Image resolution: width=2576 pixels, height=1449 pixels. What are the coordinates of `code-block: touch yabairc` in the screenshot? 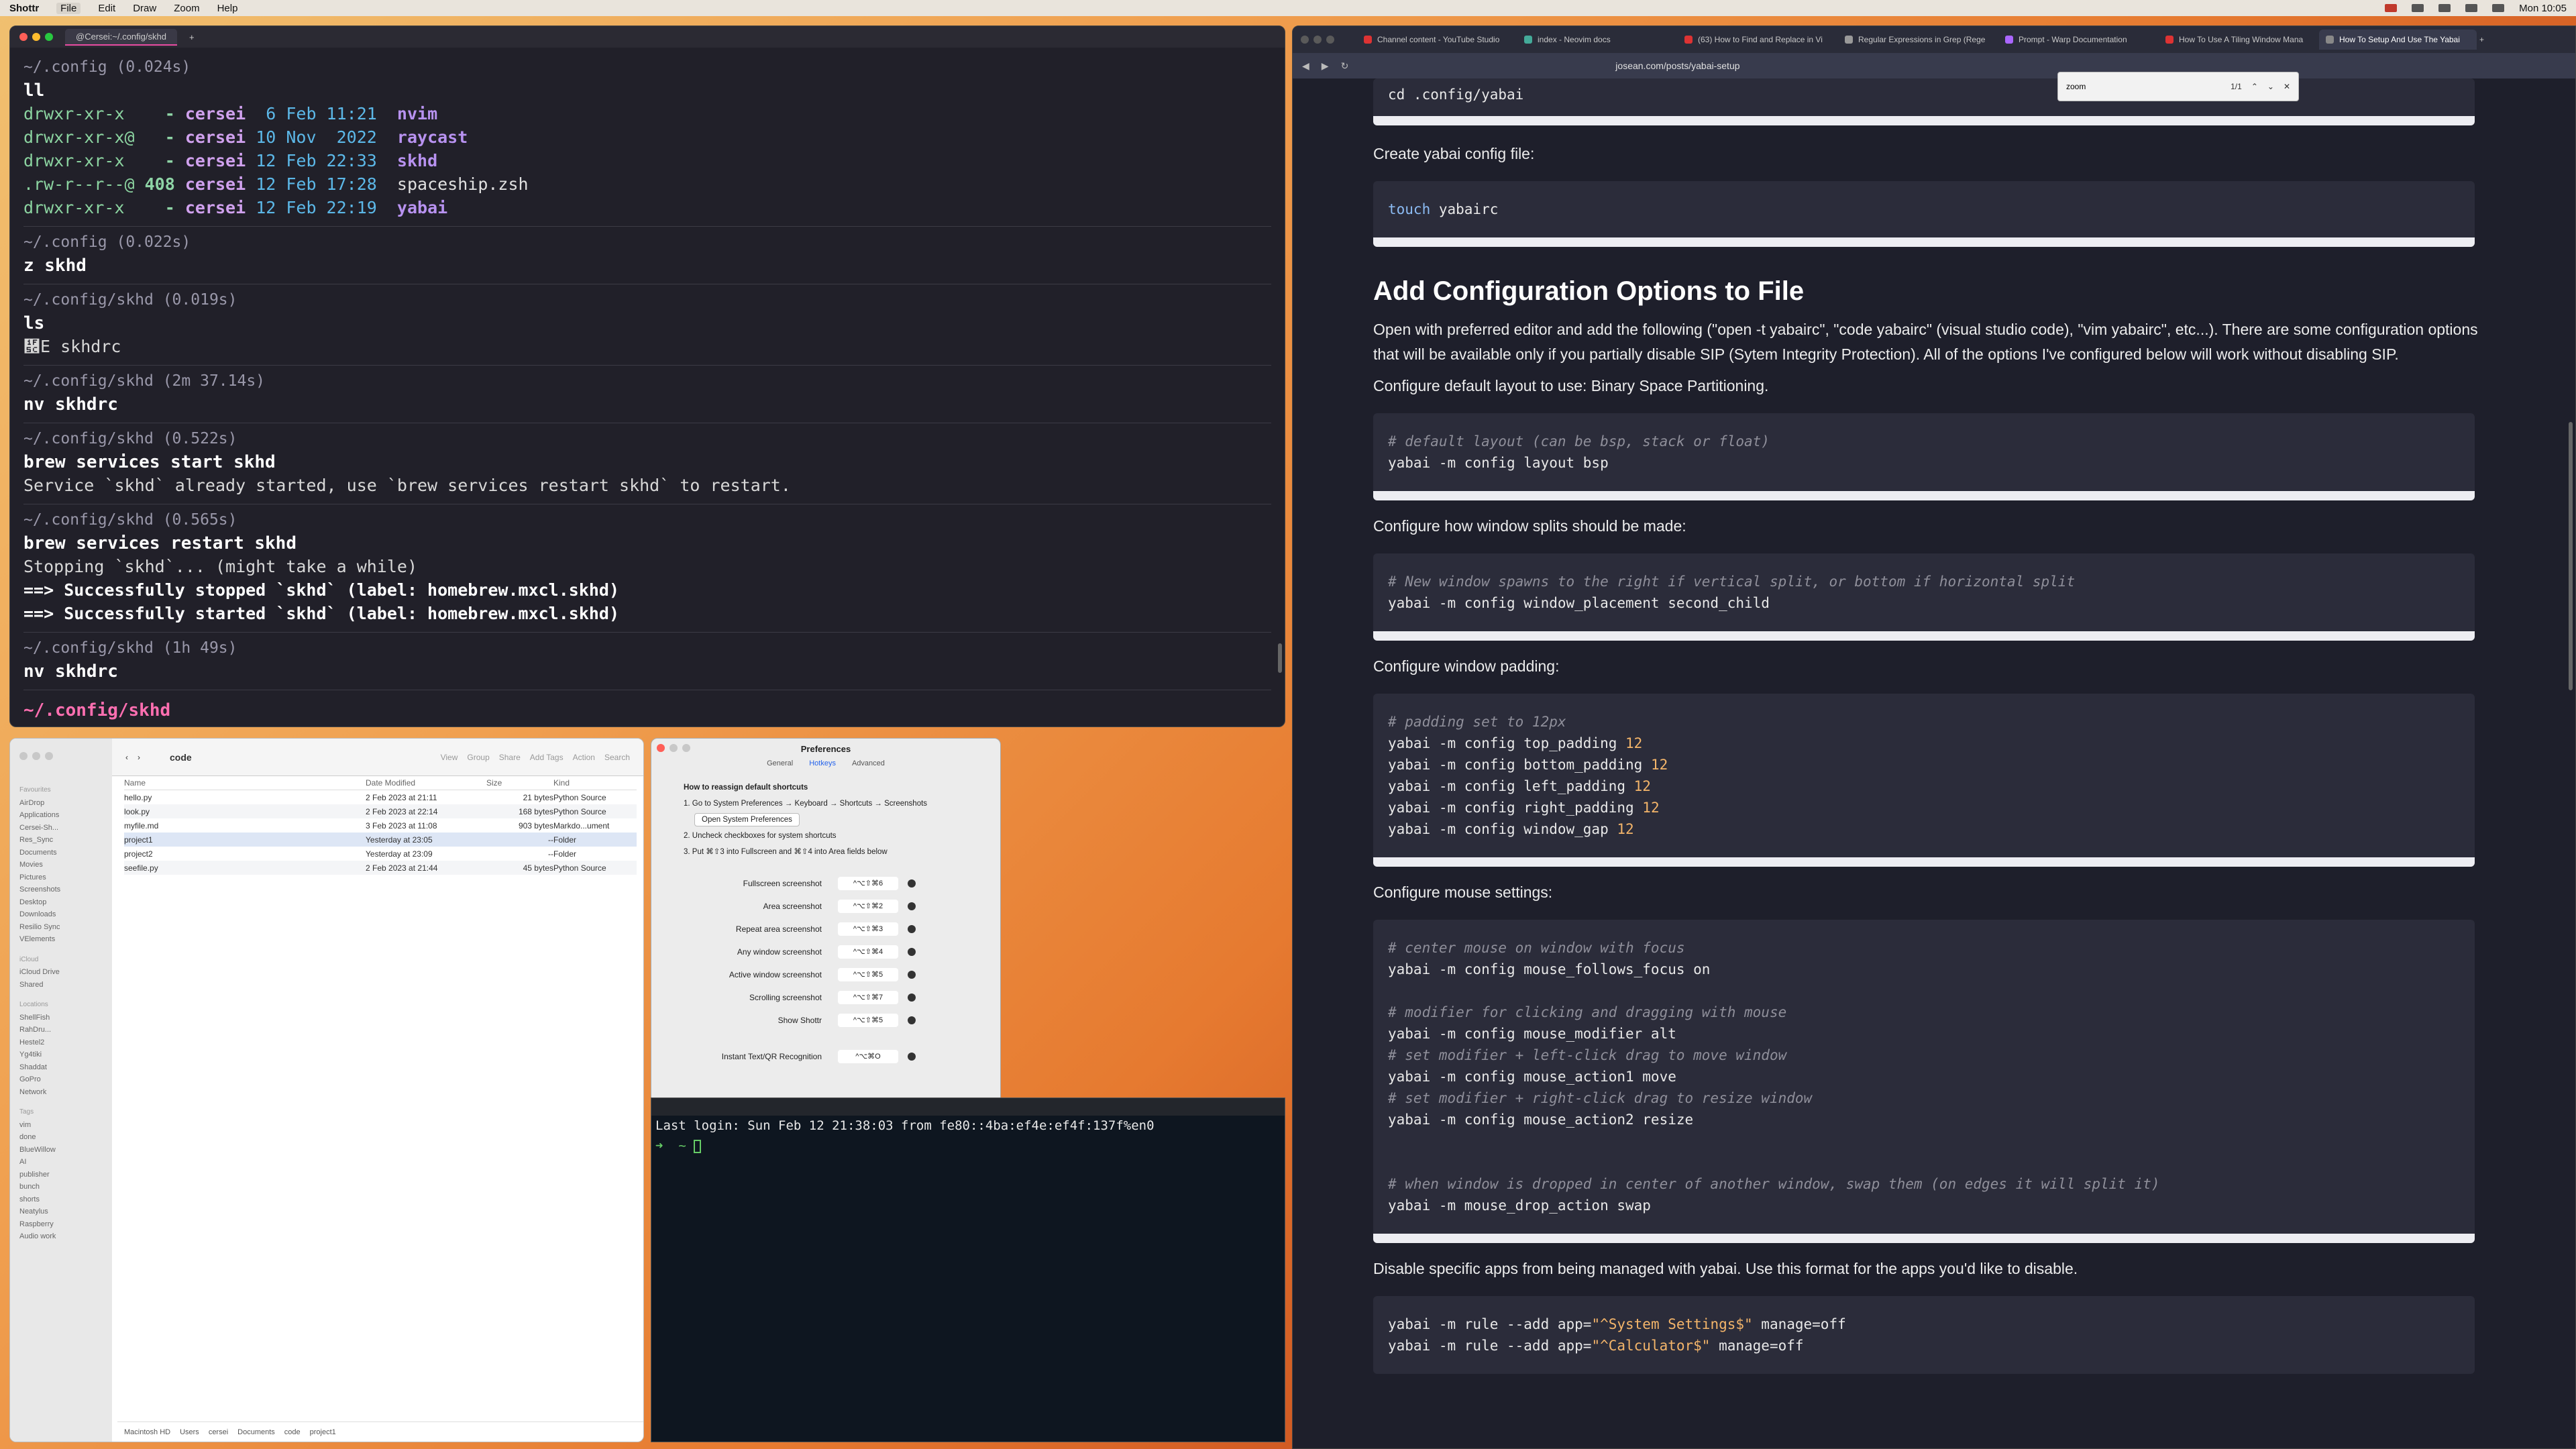 It's located at (1924, 214).